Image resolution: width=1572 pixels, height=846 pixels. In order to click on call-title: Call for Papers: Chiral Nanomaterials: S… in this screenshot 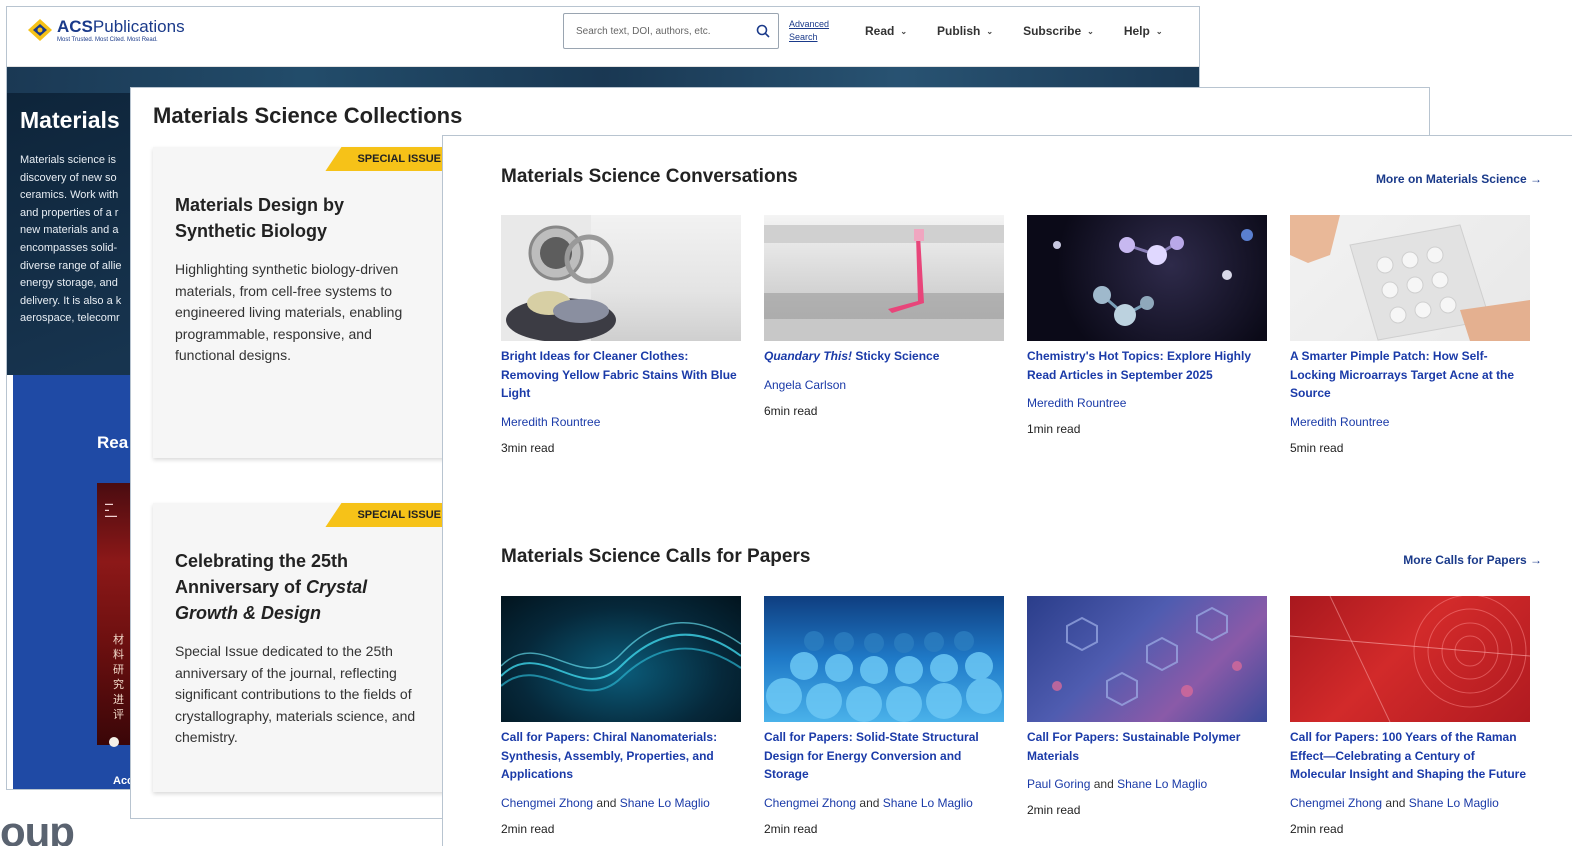, I will do `click(621, 756)`.